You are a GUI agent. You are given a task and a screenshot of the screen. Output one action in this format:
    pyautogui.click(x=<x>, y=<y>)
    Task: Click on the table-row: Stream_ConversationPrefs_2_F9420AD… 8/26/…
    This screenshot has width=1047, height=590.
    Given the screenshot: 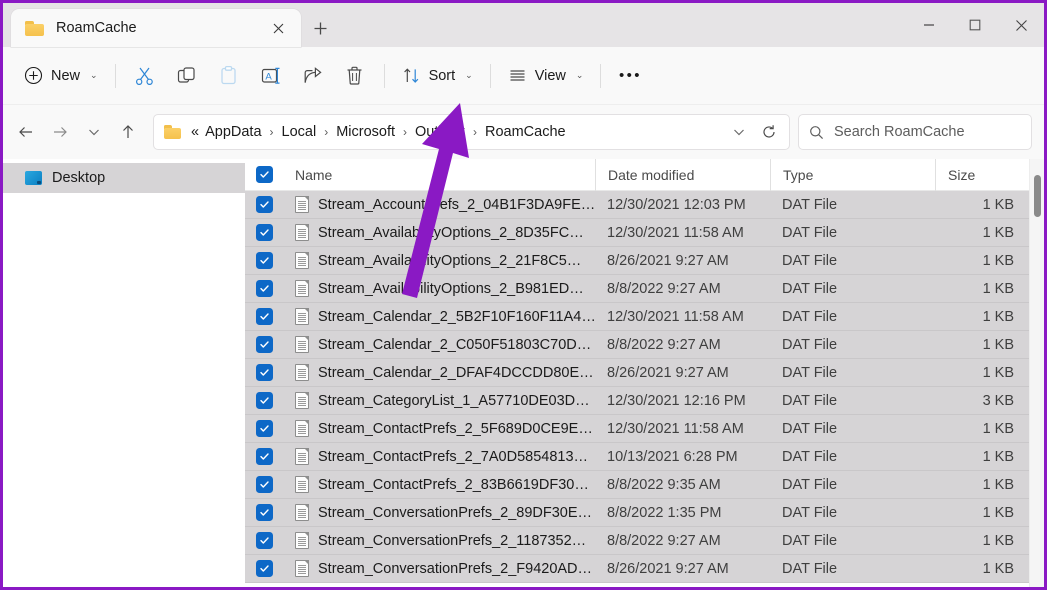 What is the action you would take?
    pyautogui.click(x=644, y=569)
    